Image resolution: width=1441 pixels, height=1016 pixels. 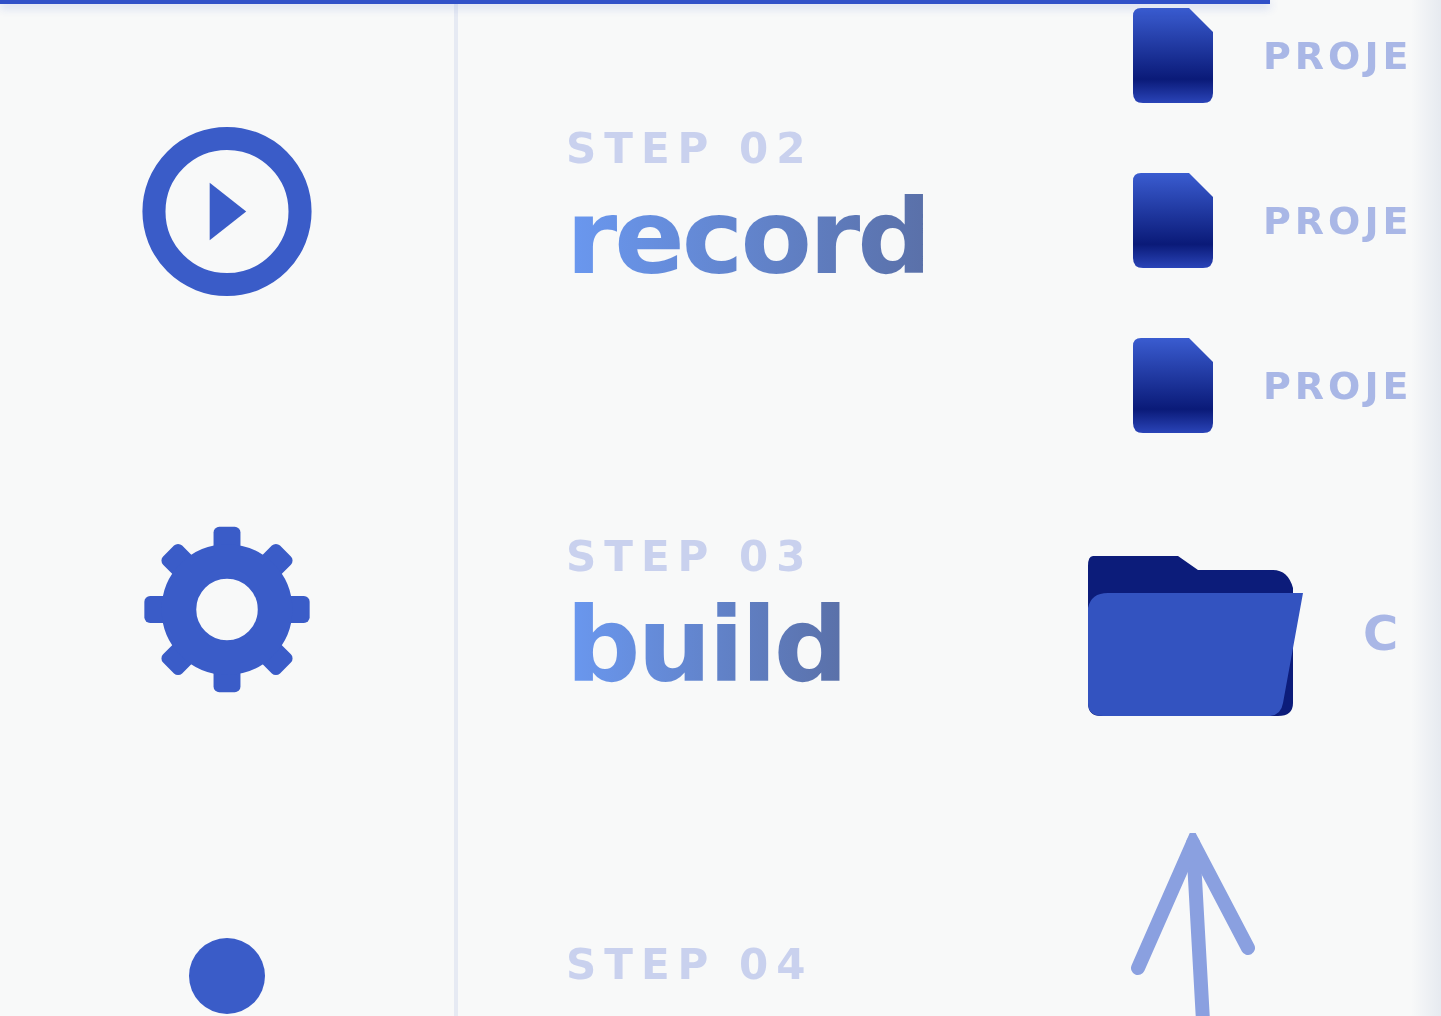 I want to click on dot-icon, so click(x=227, y=976).